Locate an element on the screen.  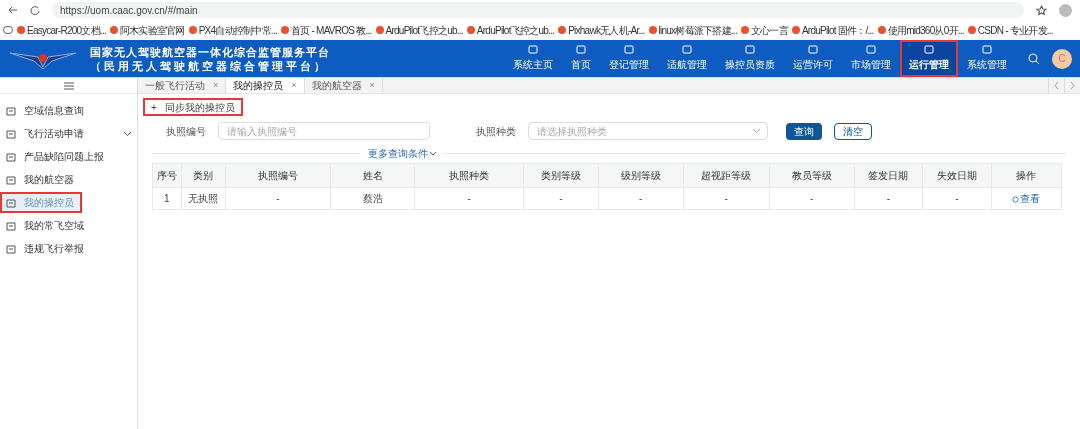
nav-tab: 系统管理 is located at coordinates (987, 58).